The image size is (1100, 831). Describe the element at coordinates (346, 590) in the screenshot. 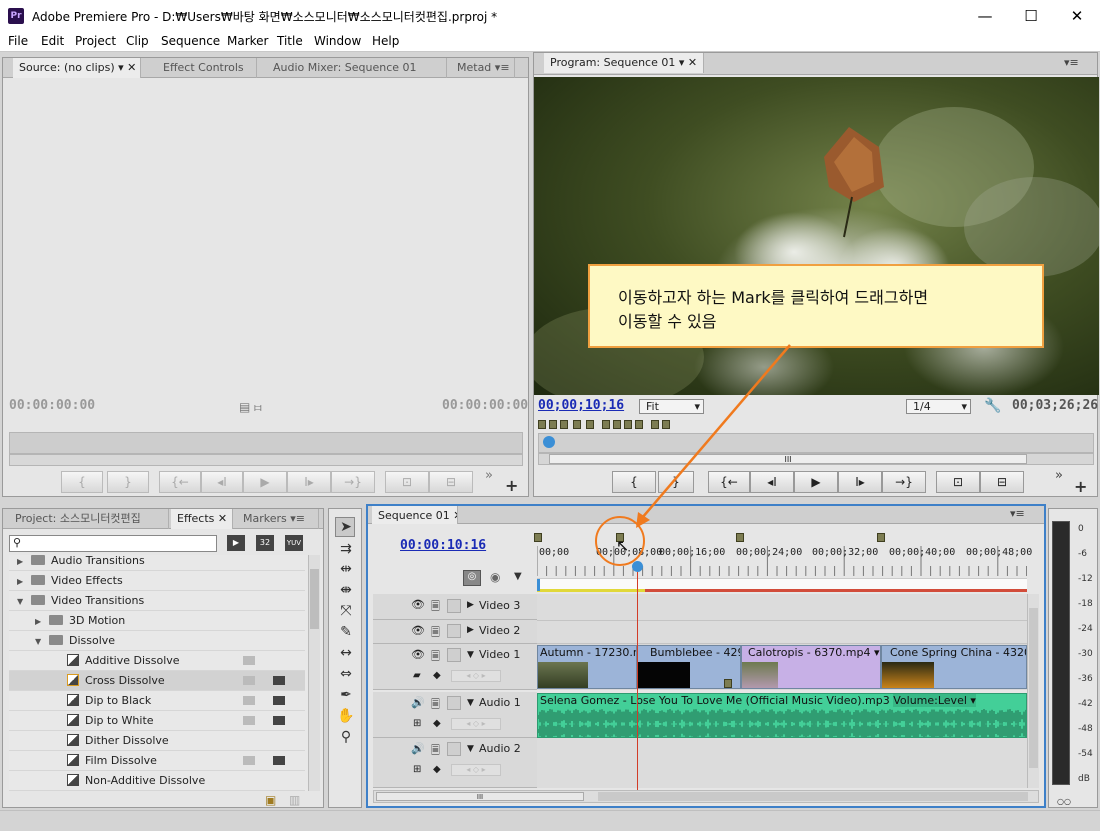

I see `rolling-edit-tool-icon: ⇼` at that location.